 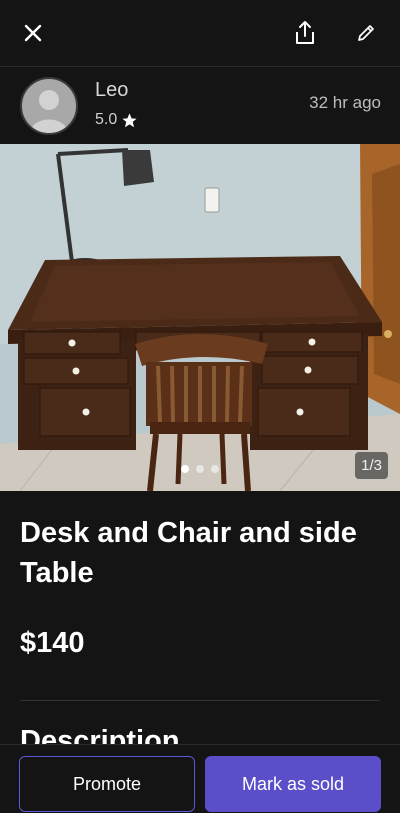 I want to click on star-icon, so click(x=129, y=119).